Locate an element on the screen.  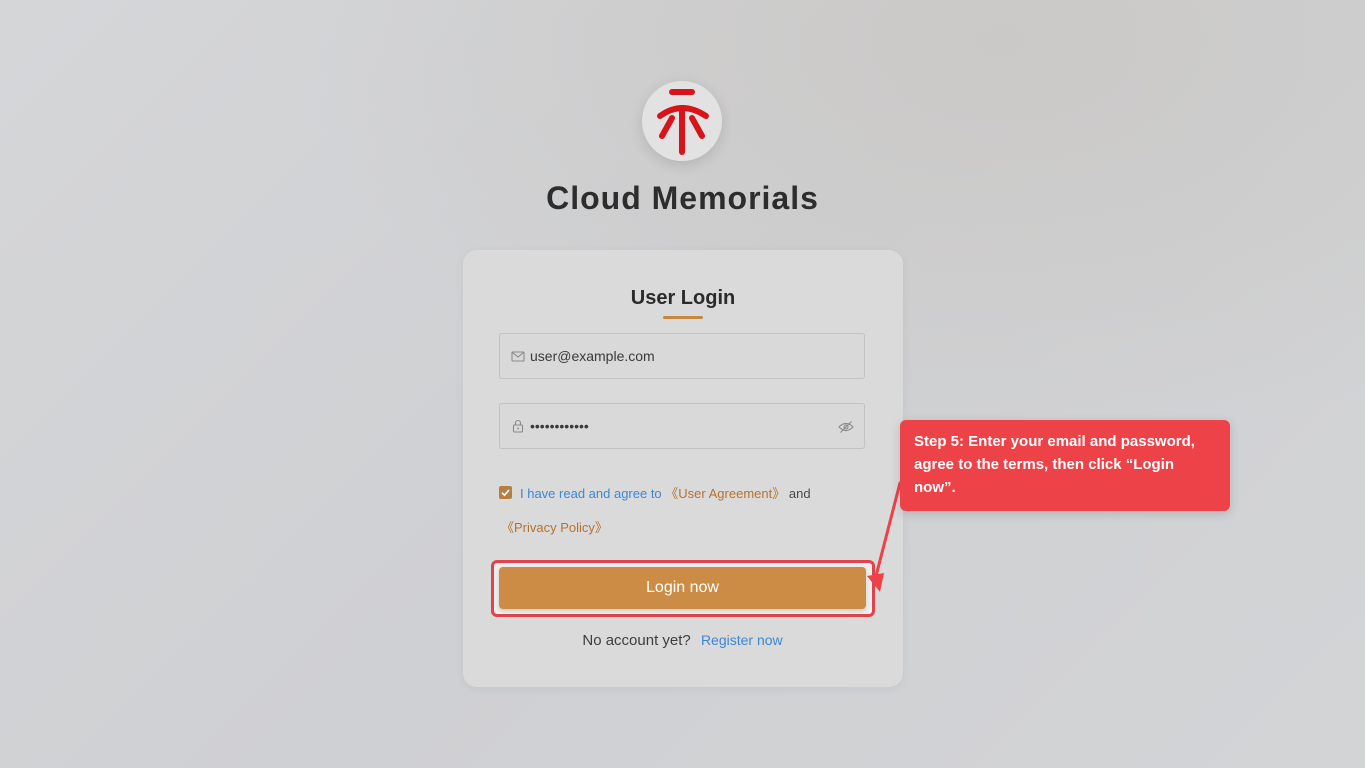
checkmark-icon is located at coordinates (505, 493).